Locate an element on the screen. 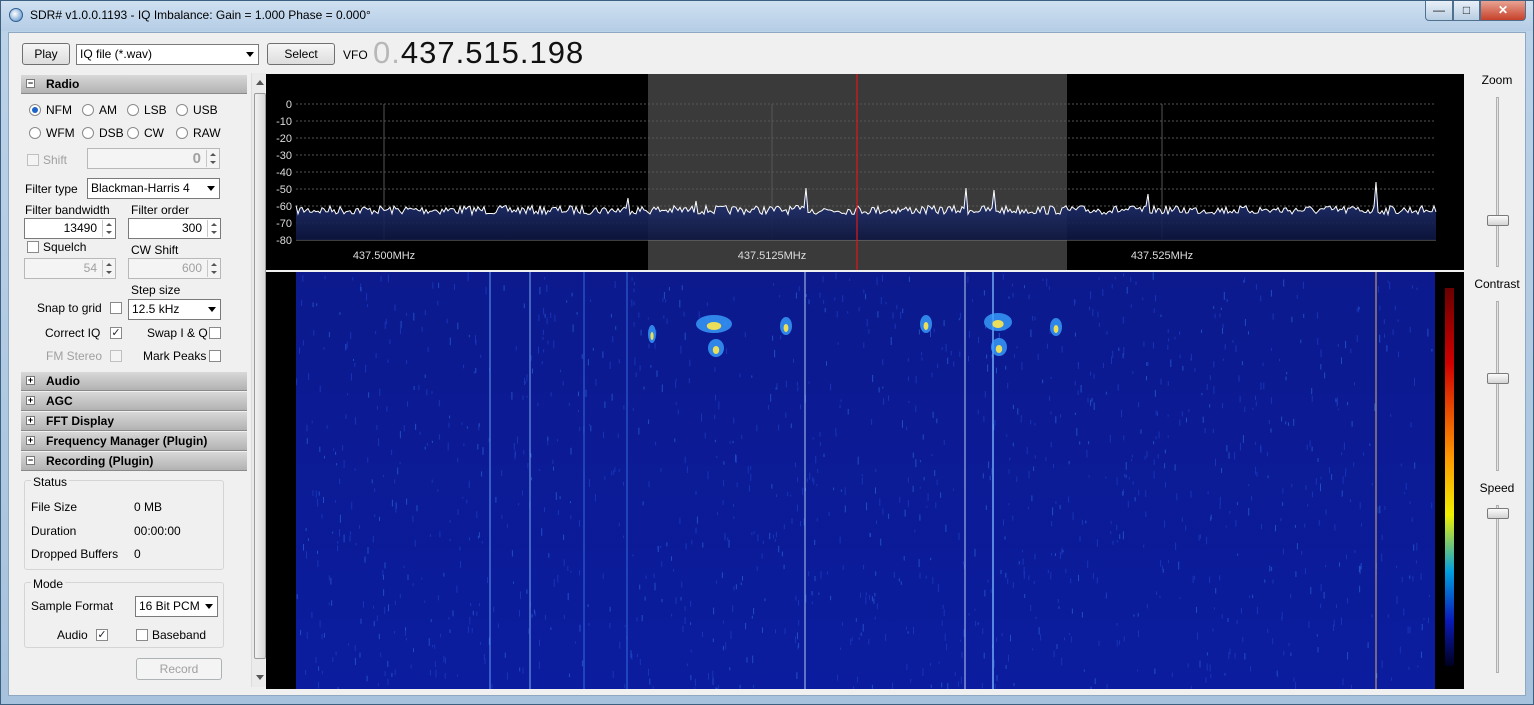  zoom-slider-thumb is located at coordinates (1498, 220).